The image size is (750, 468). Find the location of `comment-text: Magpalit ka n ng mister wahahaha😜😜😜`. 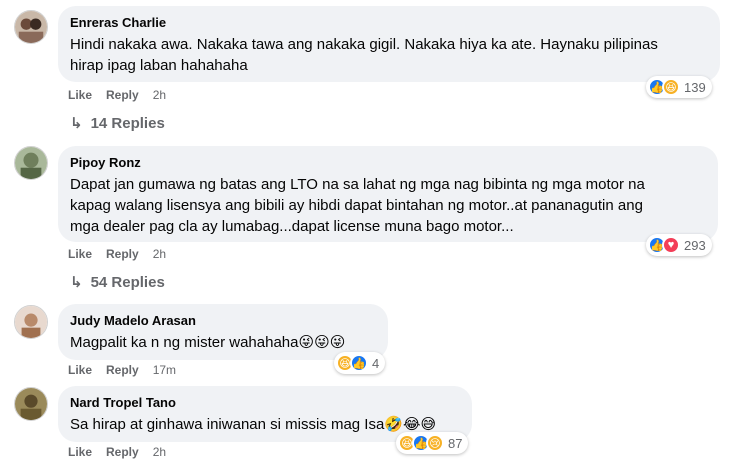

comment-text: Magpalit ka n ng mister wahahaha😜😜😜 is located at coordinates (208, 342).